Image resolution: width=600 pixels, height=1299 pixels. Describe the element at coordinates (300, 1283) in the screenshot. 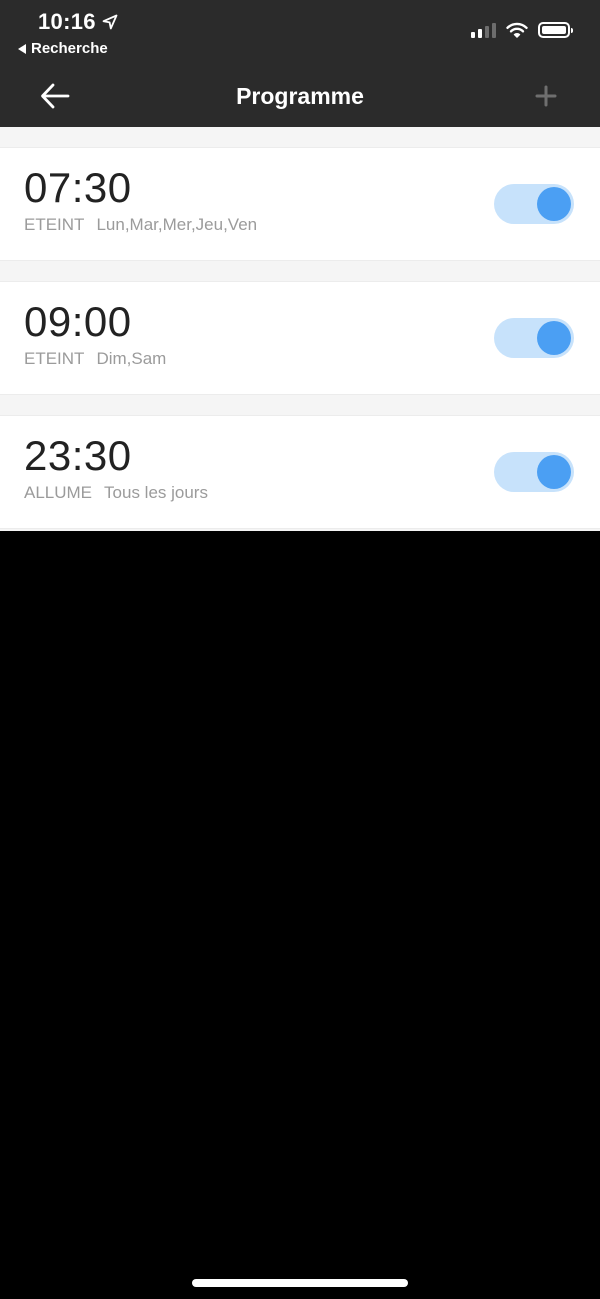

I see `home-indicator` at that location.